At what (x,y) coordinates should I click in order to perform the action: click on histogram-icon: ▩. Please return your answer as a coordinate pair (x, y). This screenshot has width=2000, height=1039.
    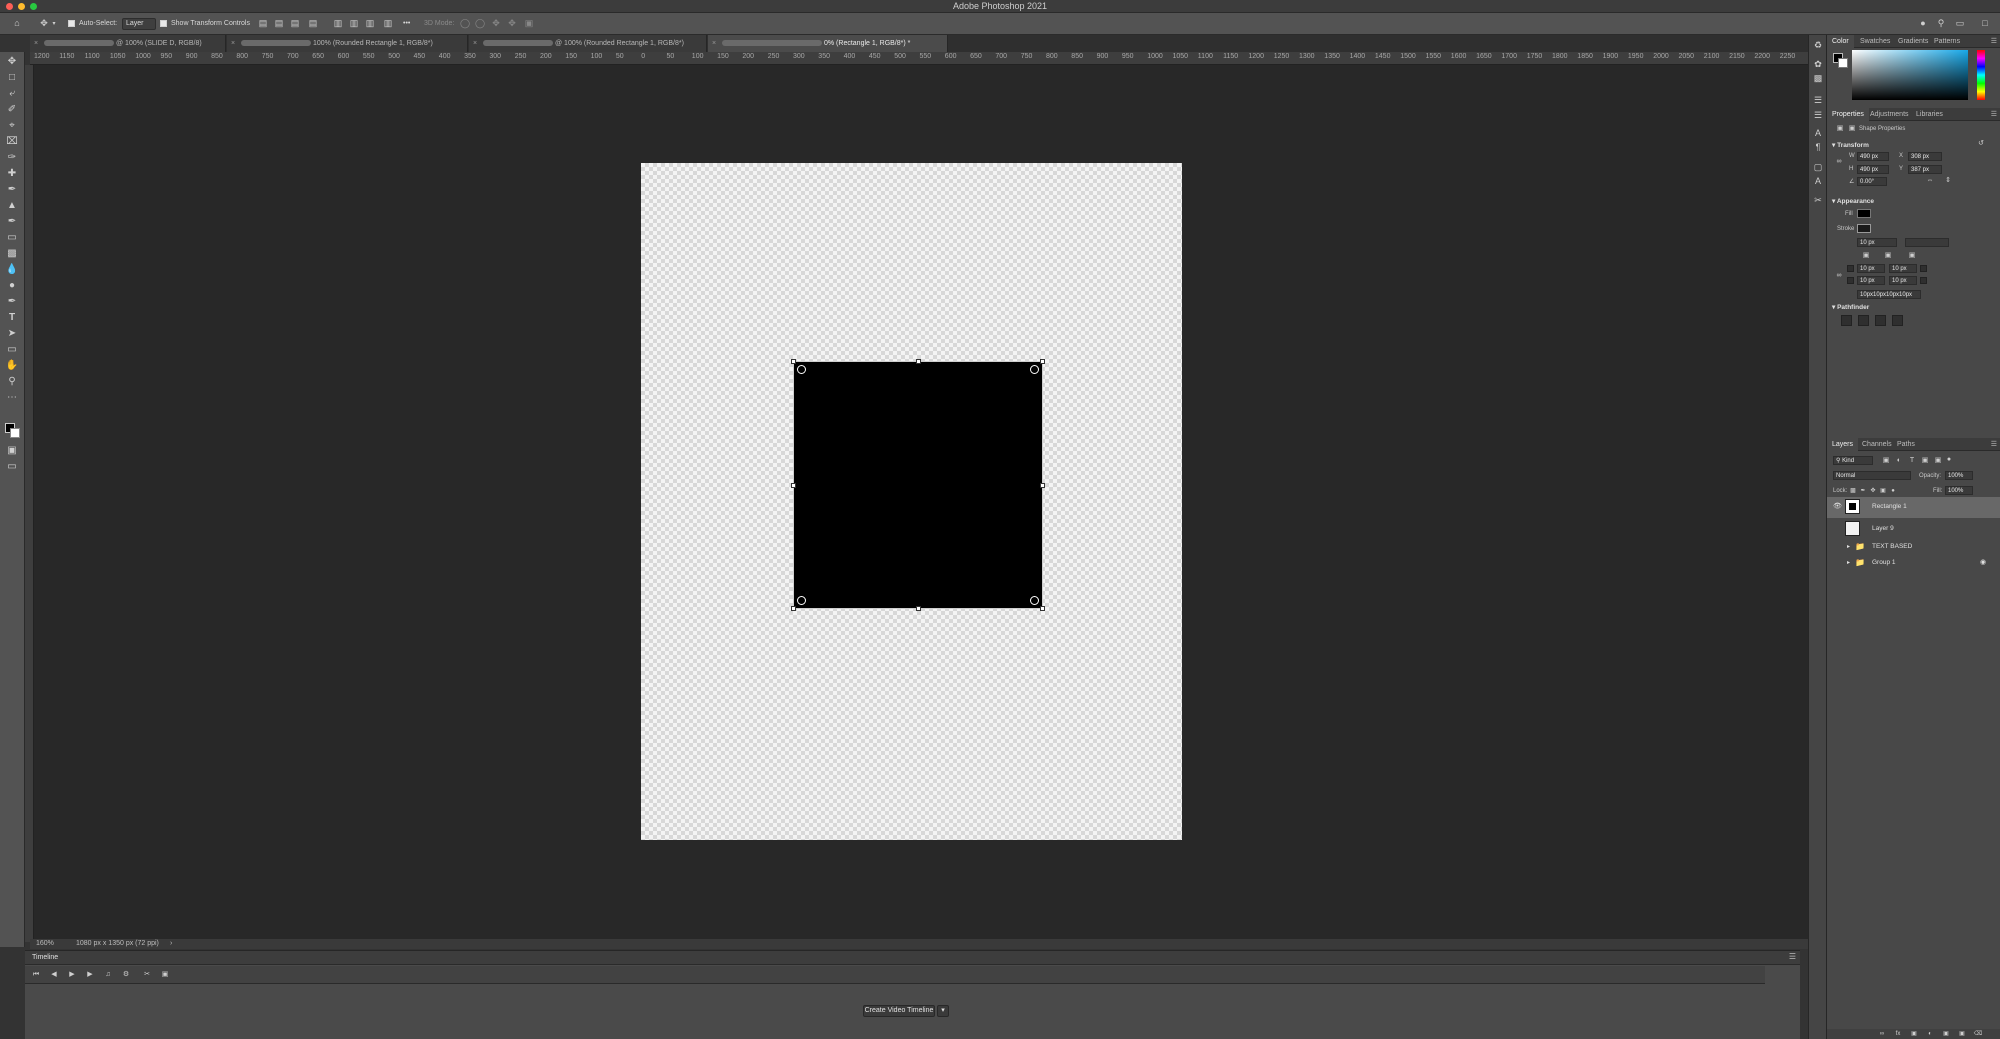
    Looking at the image, I should click on (1818, 78).